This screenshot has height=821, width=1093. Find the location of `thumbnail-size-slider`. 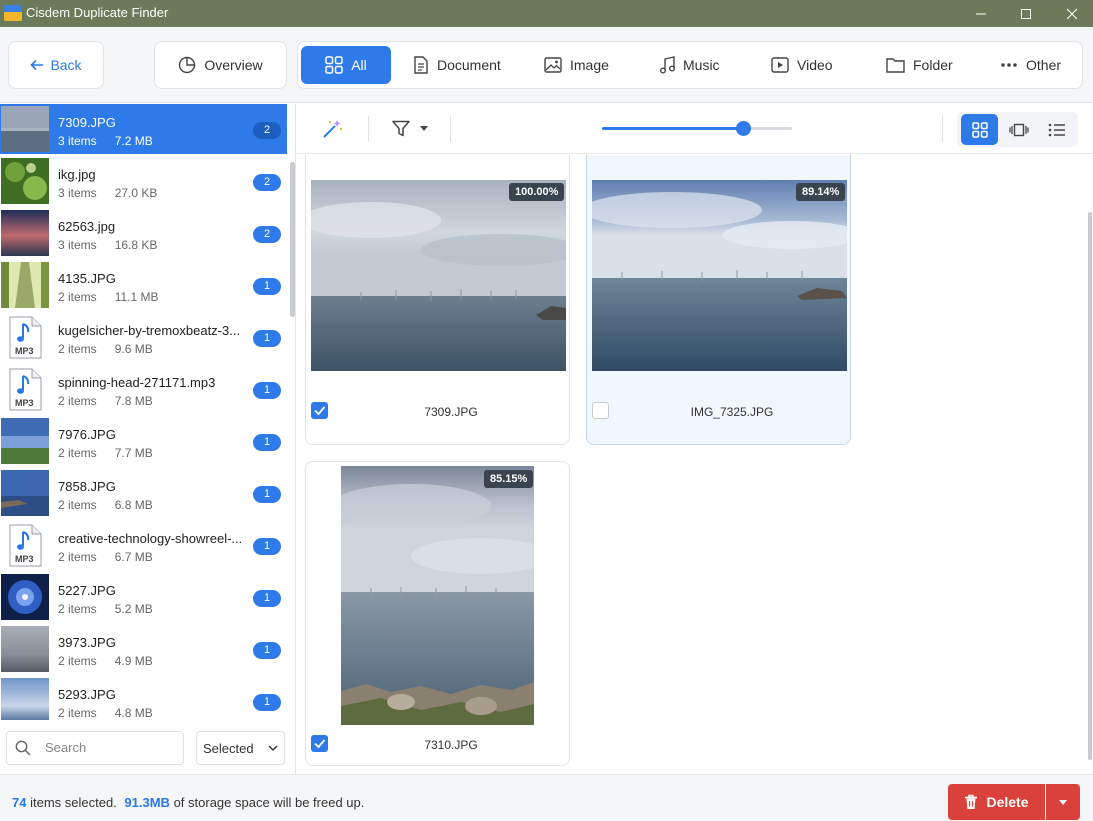

thumbnail-size-slider is located at coordinates (697, 128).